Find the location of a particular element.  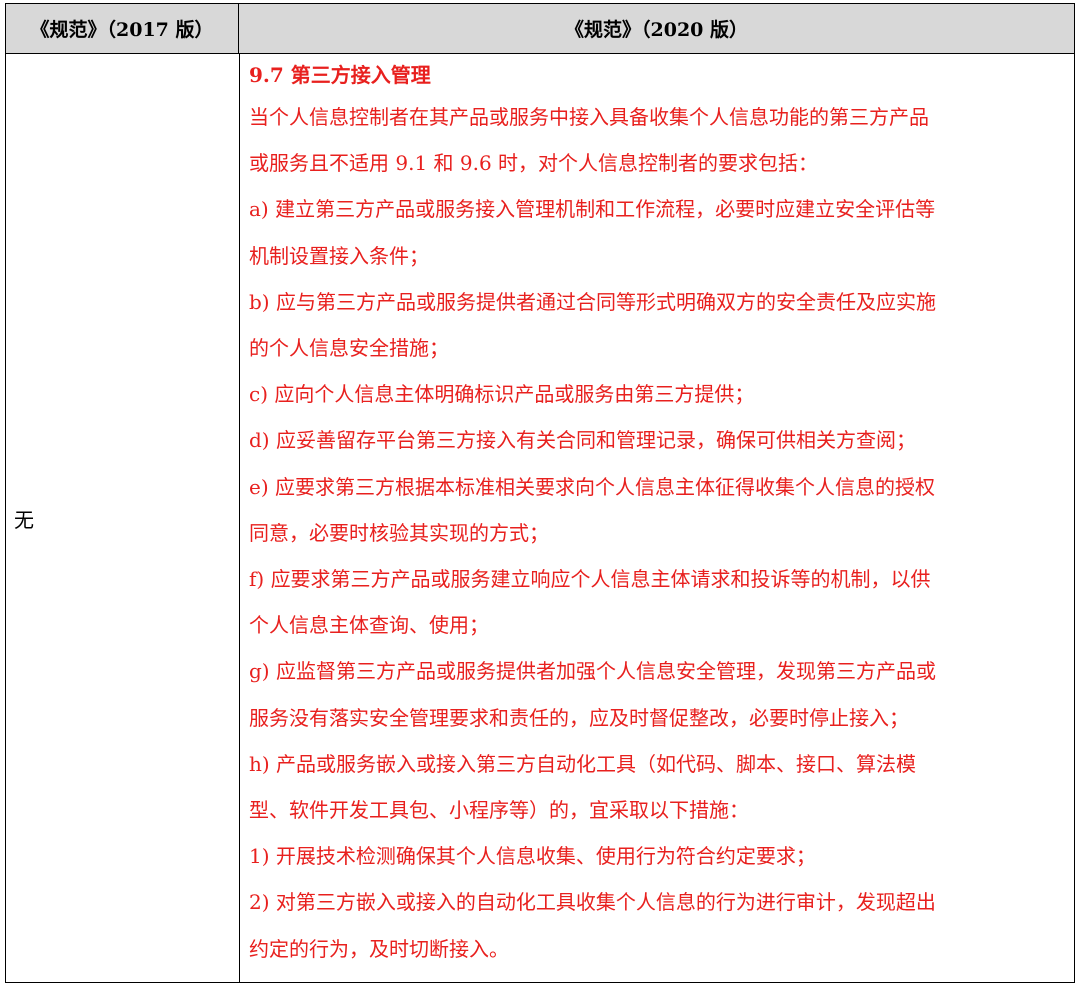

text-line: b) 应与第三方产品或服务提供者通过合同等形式明确双方的安全责任及应实施 is located at coordinates (592, 301).